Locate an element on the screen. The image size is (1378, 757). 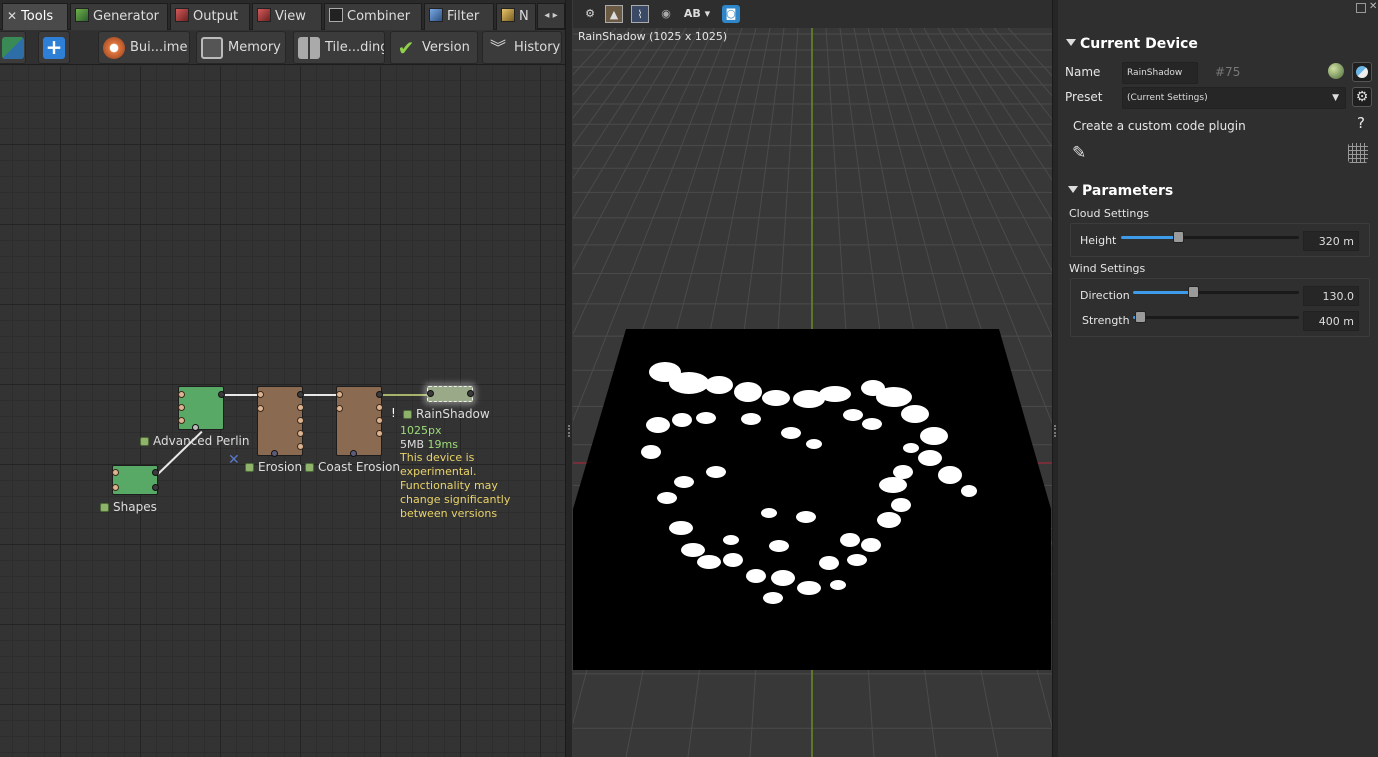
direction-slider is located at coordinates (1216, 292).